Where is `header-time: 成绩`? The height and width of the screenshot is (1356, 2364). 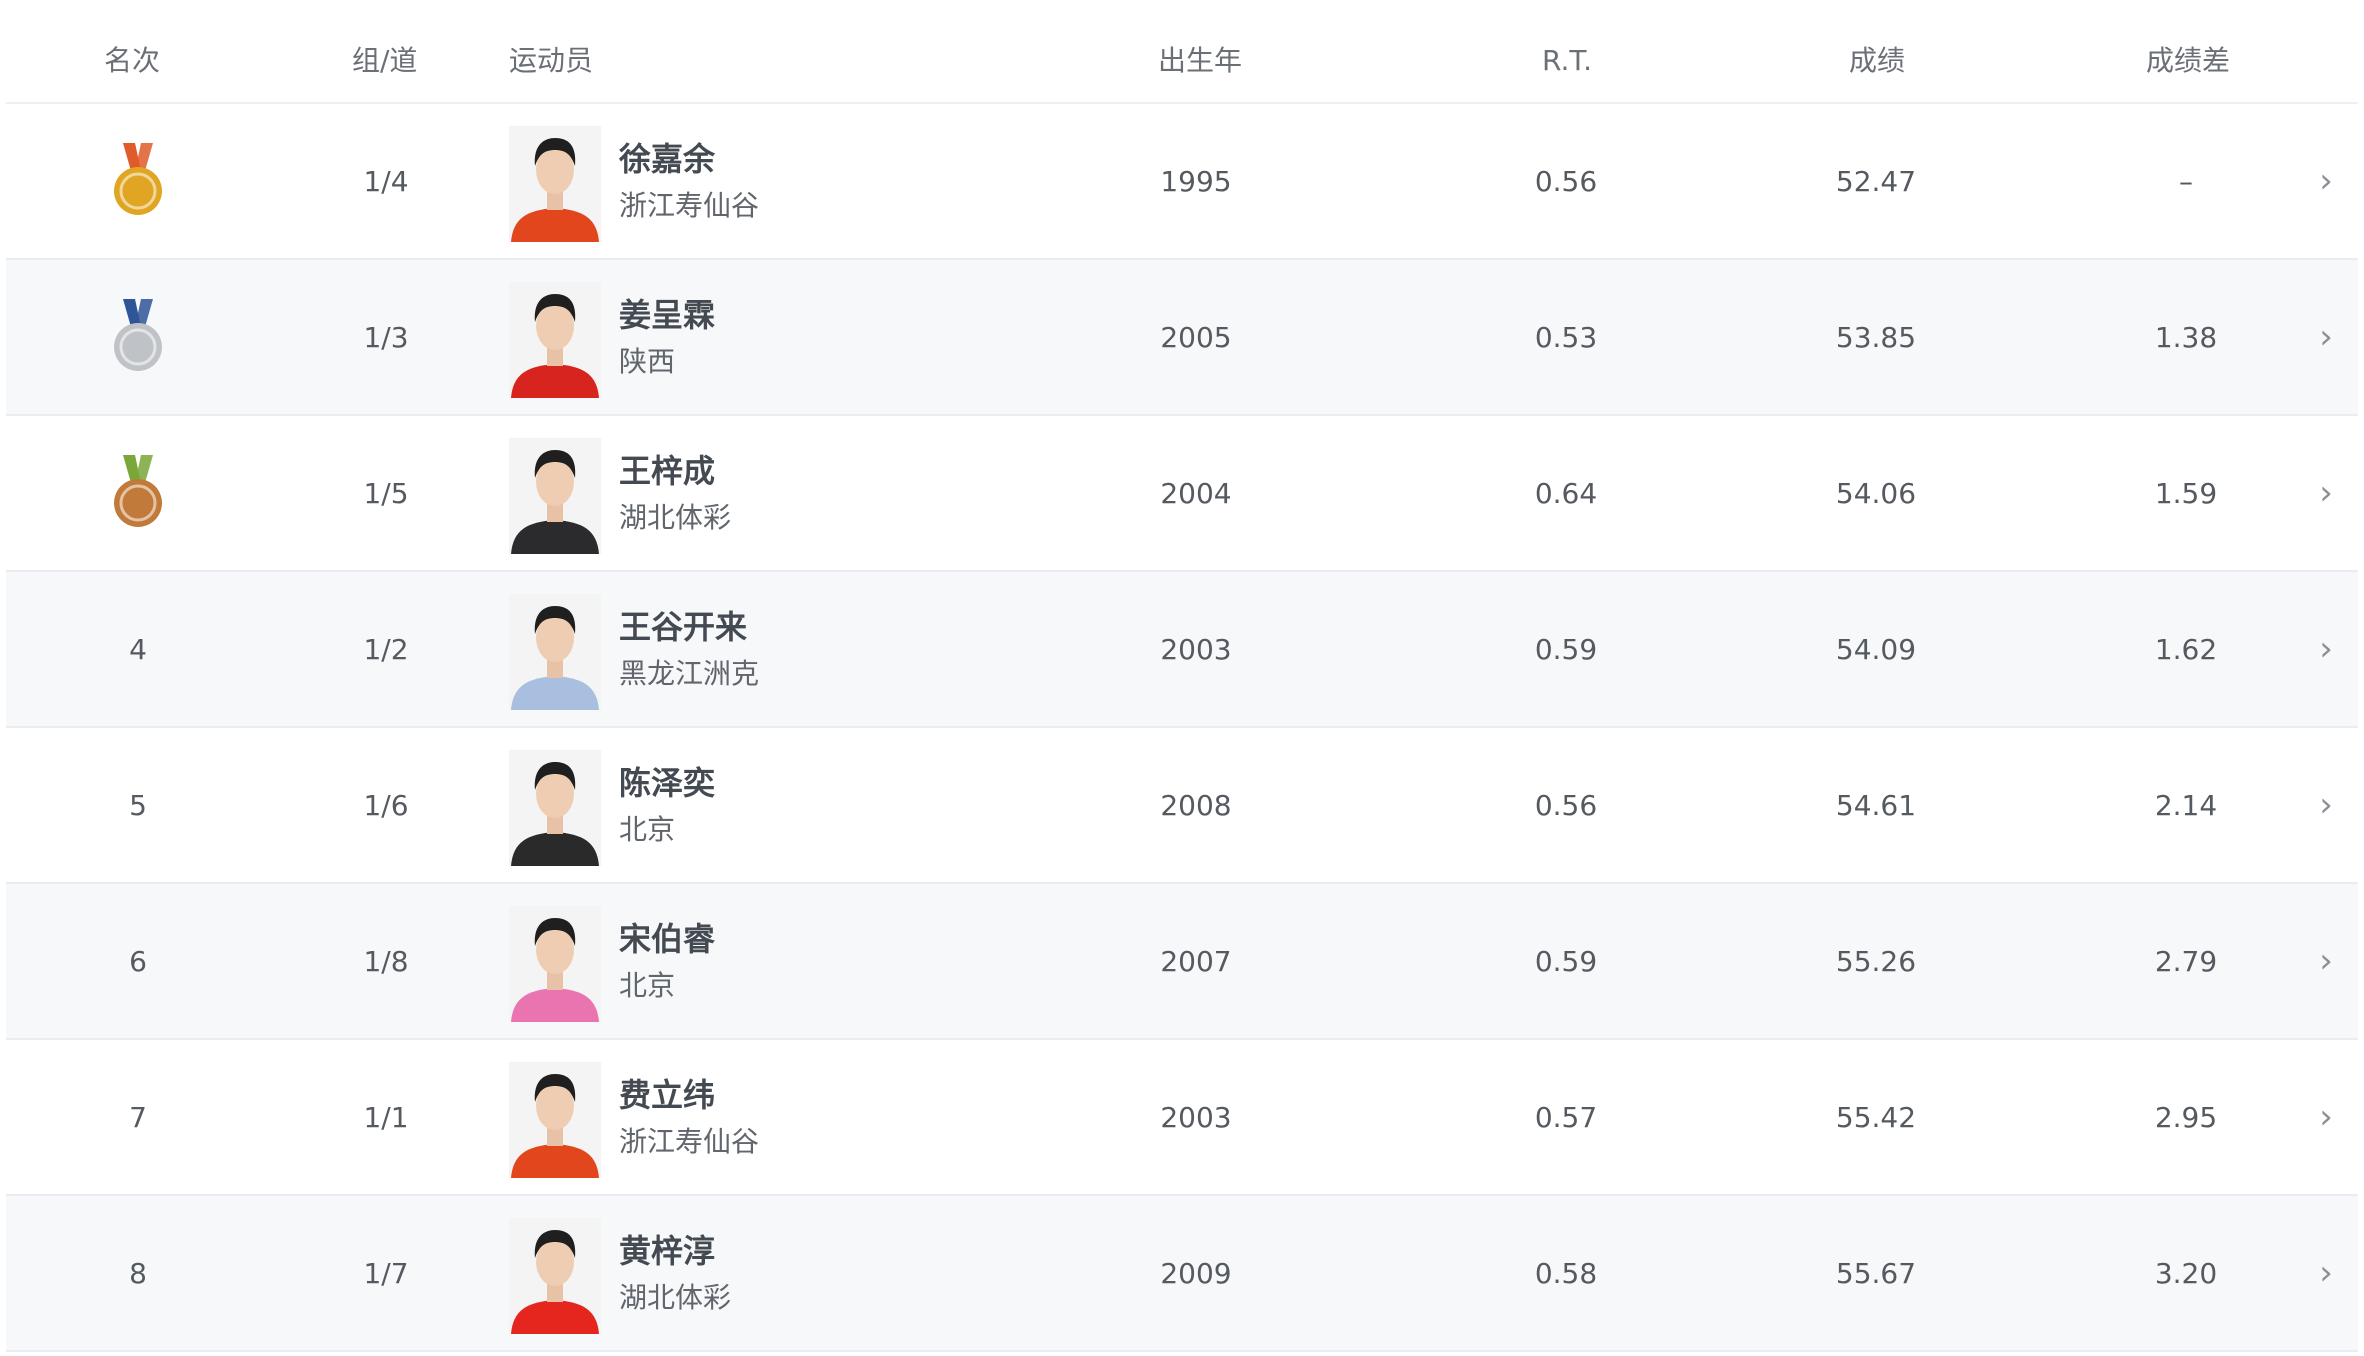 header-time: 成绩 is located at coordinates (1877, 60).